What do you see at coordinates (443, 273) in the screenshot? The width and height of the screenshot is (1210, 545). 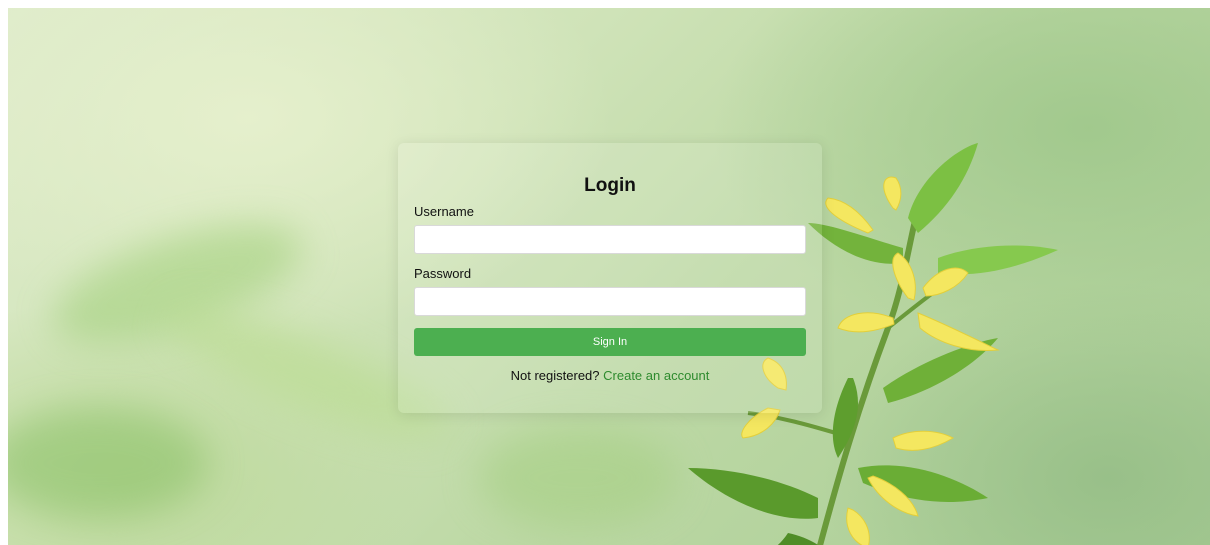 I see `password-label: Password` at bounding box center [443, 273].